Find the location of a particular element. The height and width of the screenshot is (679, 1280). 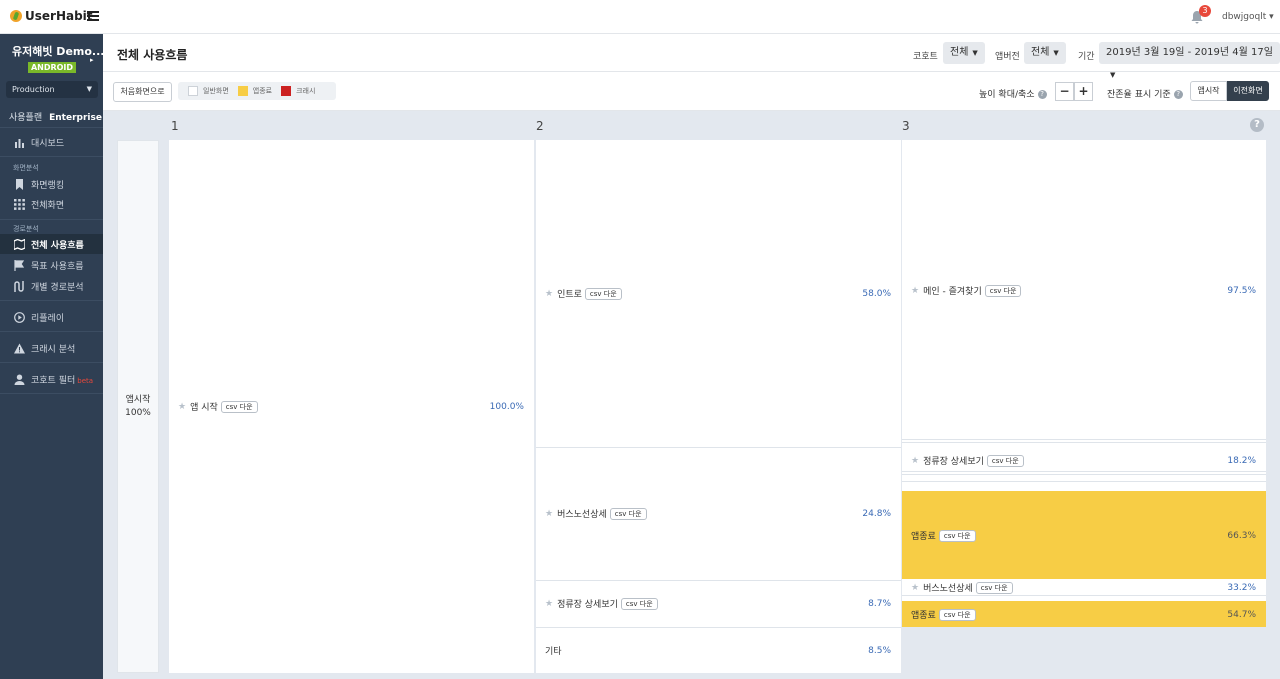

flow-node: ★ 메인 - 즐겨찾기 csv 다운 97.5% is located at coordinates (1084, 290).